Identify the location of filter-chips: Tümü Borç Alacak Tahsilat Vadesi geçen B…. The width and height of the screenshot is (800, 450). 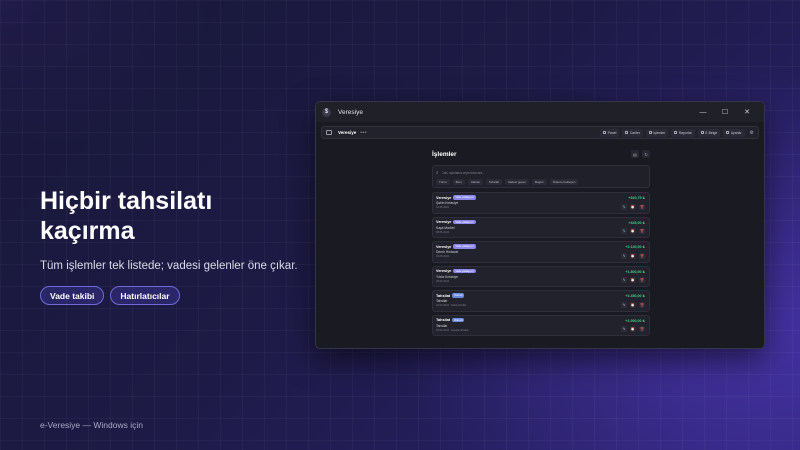
(541, 182).